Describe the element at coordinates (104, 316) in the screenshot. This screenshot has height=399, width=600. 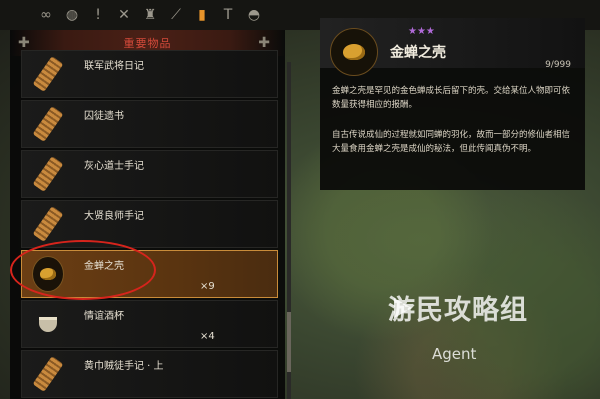
I see `item-name: 情谊酒杯` at that location.